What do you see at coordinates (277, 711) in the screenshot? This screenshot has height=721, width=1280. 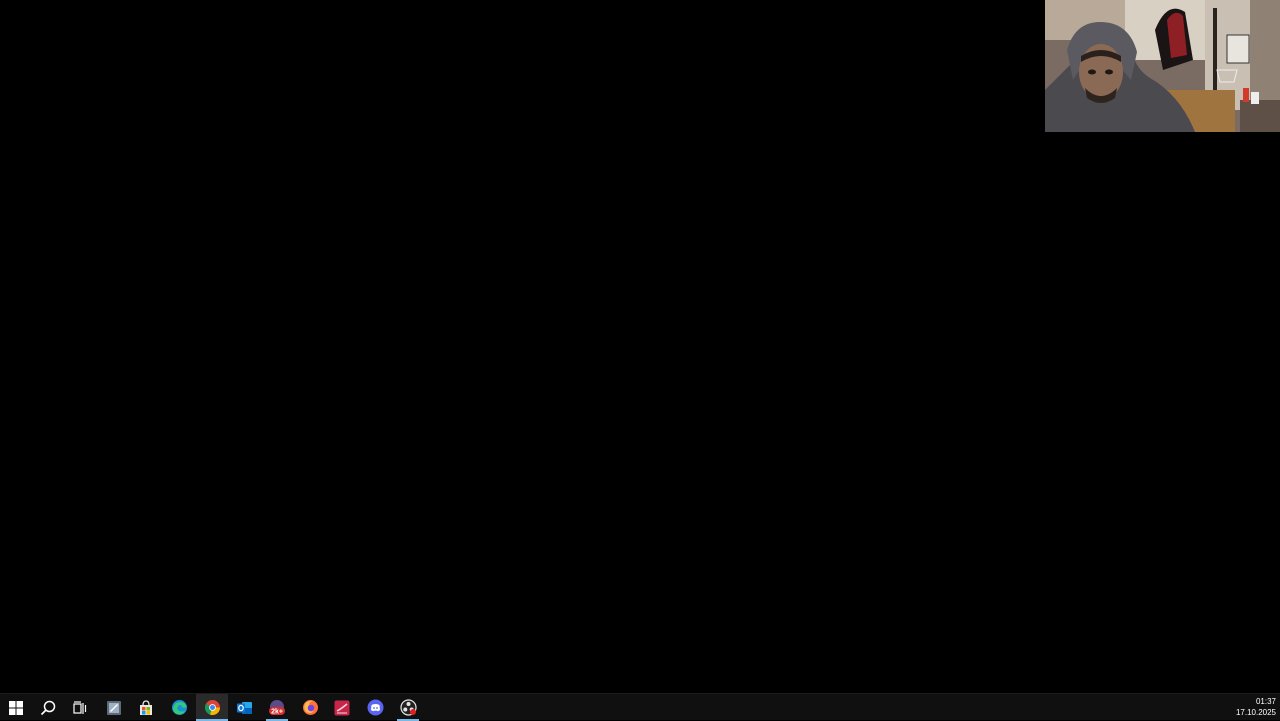 I see `notification-badge: 2k+` at bounding box center [277, 711].